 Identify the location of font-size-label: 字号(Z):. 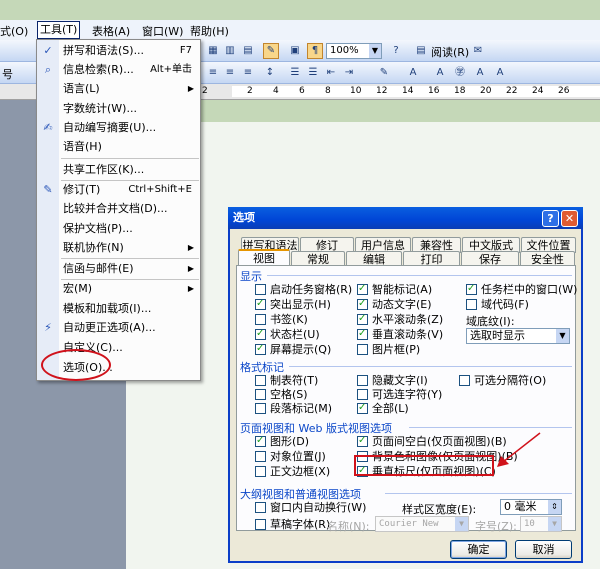
(496, 526).